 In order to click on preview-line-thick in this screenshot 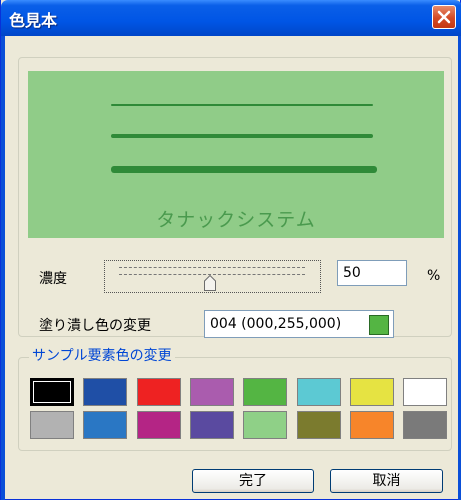, I will do `click(244, 169)`.